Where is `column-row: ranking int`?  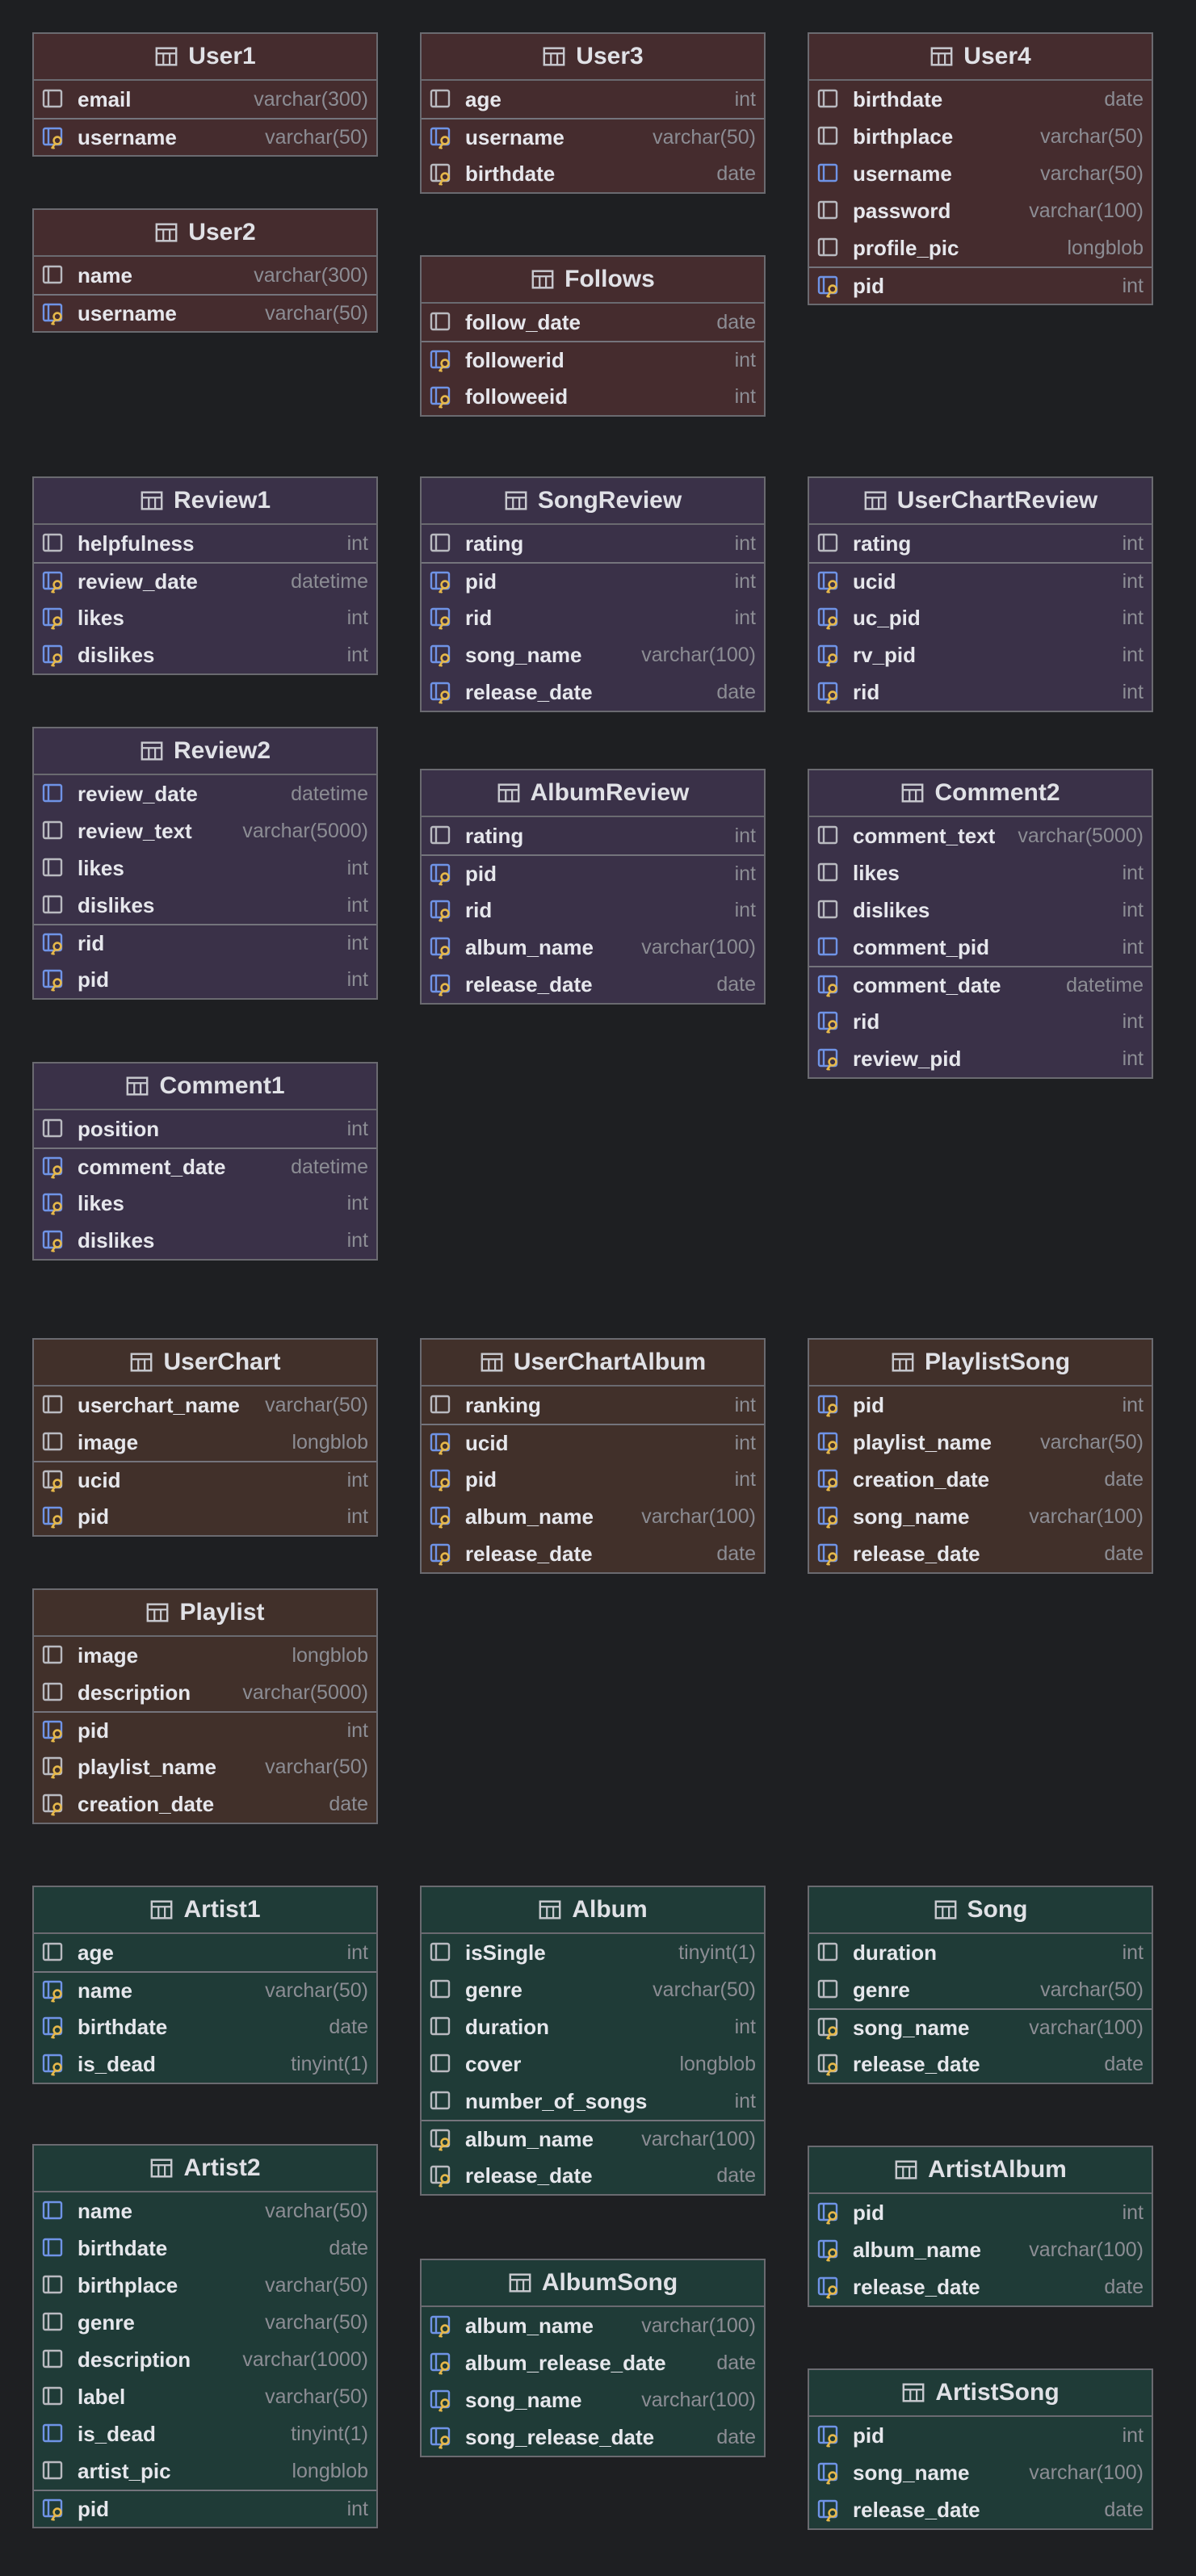
column-row: ranking int is located at coordinates (593, 1405).